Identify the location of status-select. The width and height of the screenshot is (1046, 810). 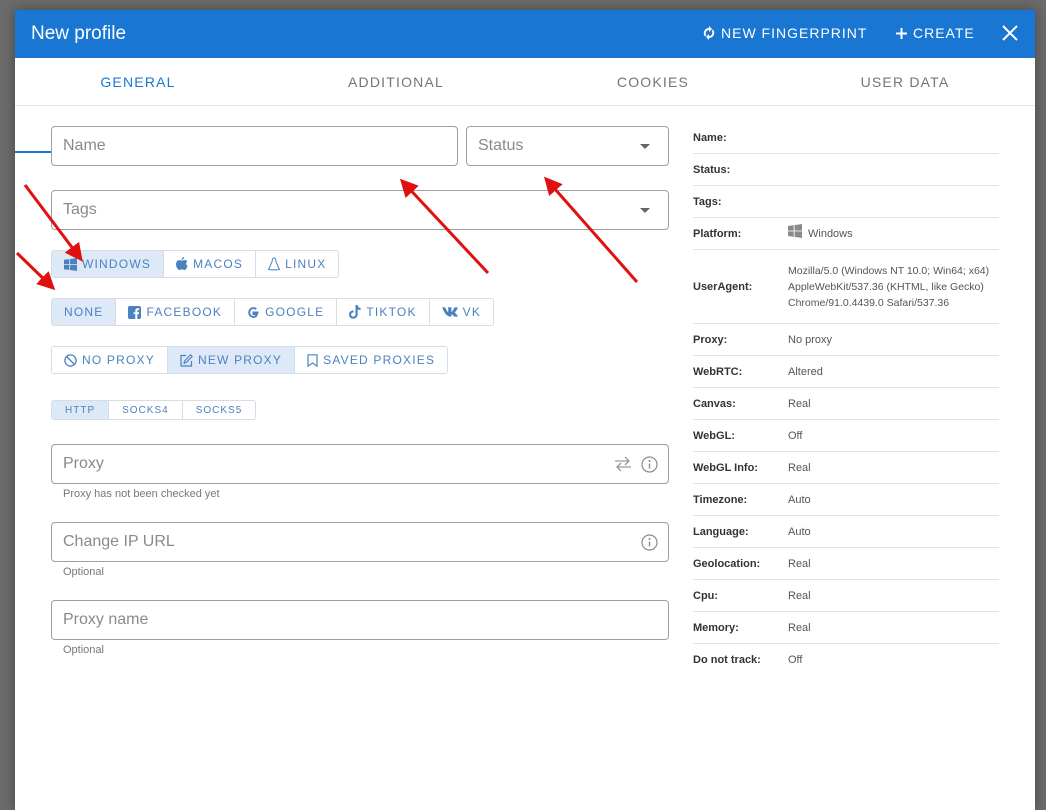
(567, 146).